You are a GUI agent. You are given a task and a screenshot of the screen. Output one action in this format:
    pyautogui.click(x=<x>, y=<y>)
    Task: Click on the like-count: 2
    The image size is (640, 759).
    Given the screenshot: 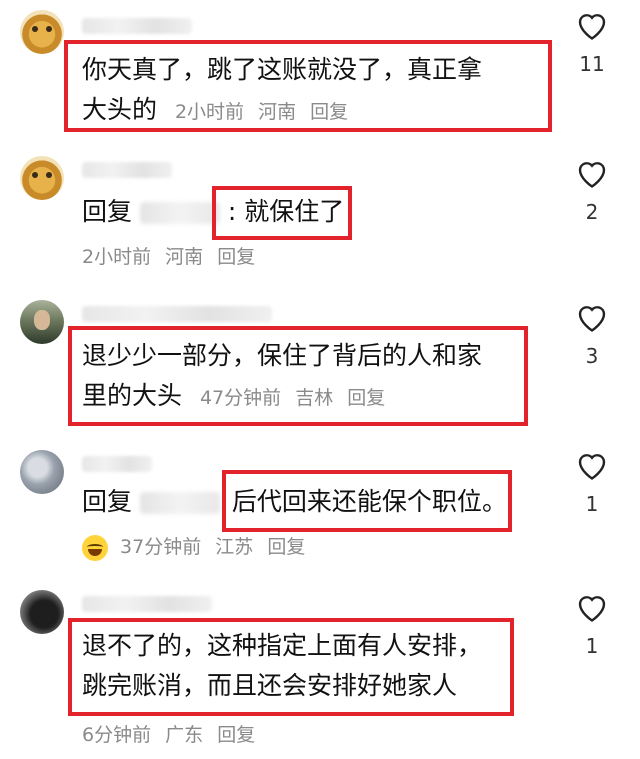 What is the action you would take?
    pyautogui.click(x=592, y=212)
    